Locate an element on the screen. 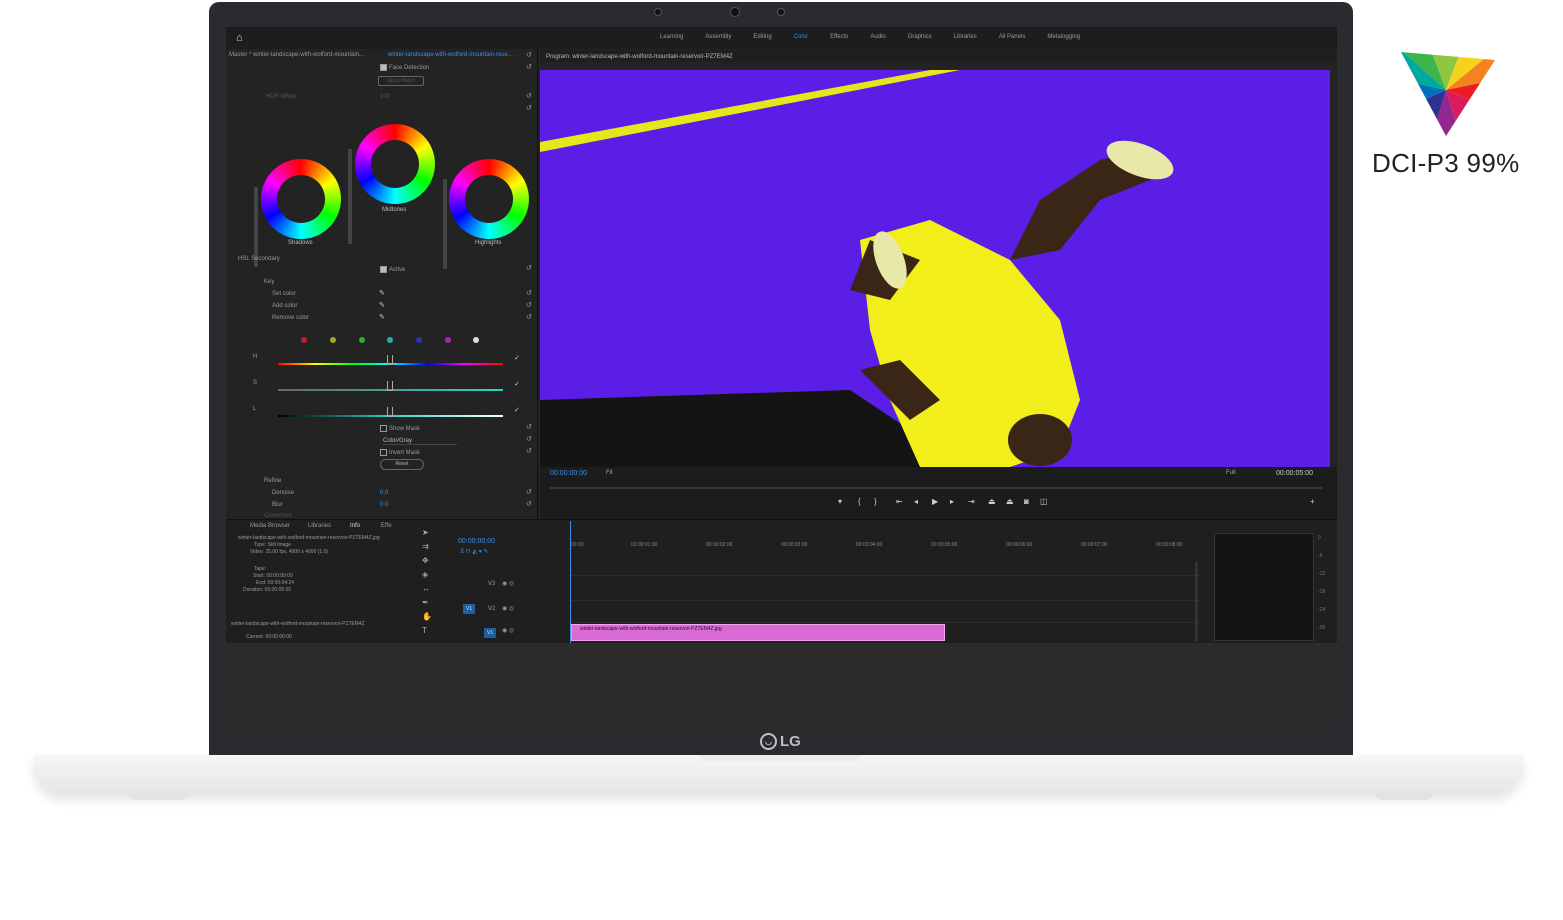  tab-all-panels: All Panels is located at coordinates (1012, 37).